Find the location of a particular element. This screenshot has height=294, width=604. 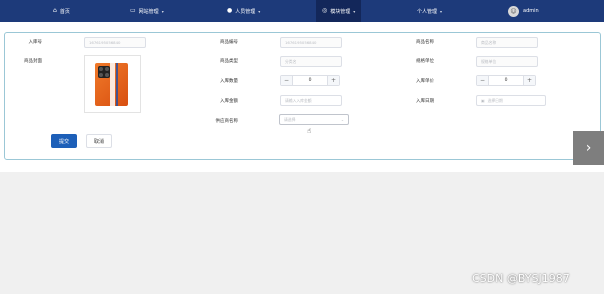

nav-site-label: 网站管理 is located at coordinates (148, 11).